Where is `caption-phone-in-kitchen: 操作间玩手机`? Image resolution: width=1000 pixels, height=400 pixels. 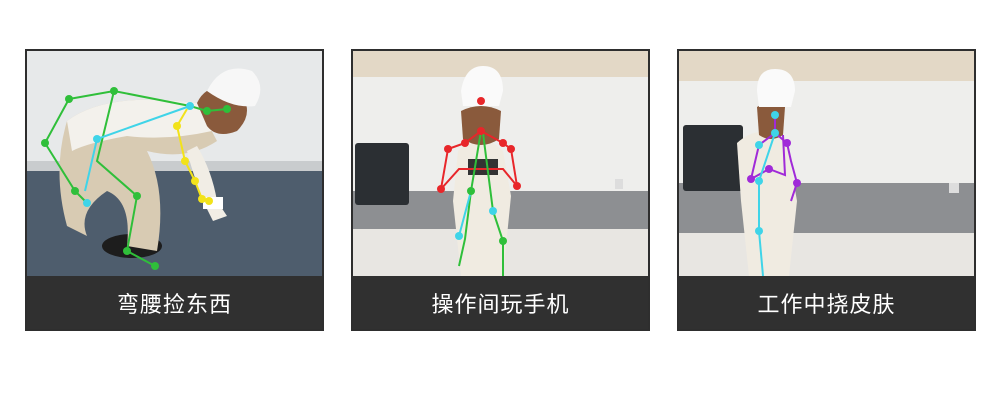 caption-phone-in-kitchen: 操作间玩手机 is located at coordinates (500, 305).